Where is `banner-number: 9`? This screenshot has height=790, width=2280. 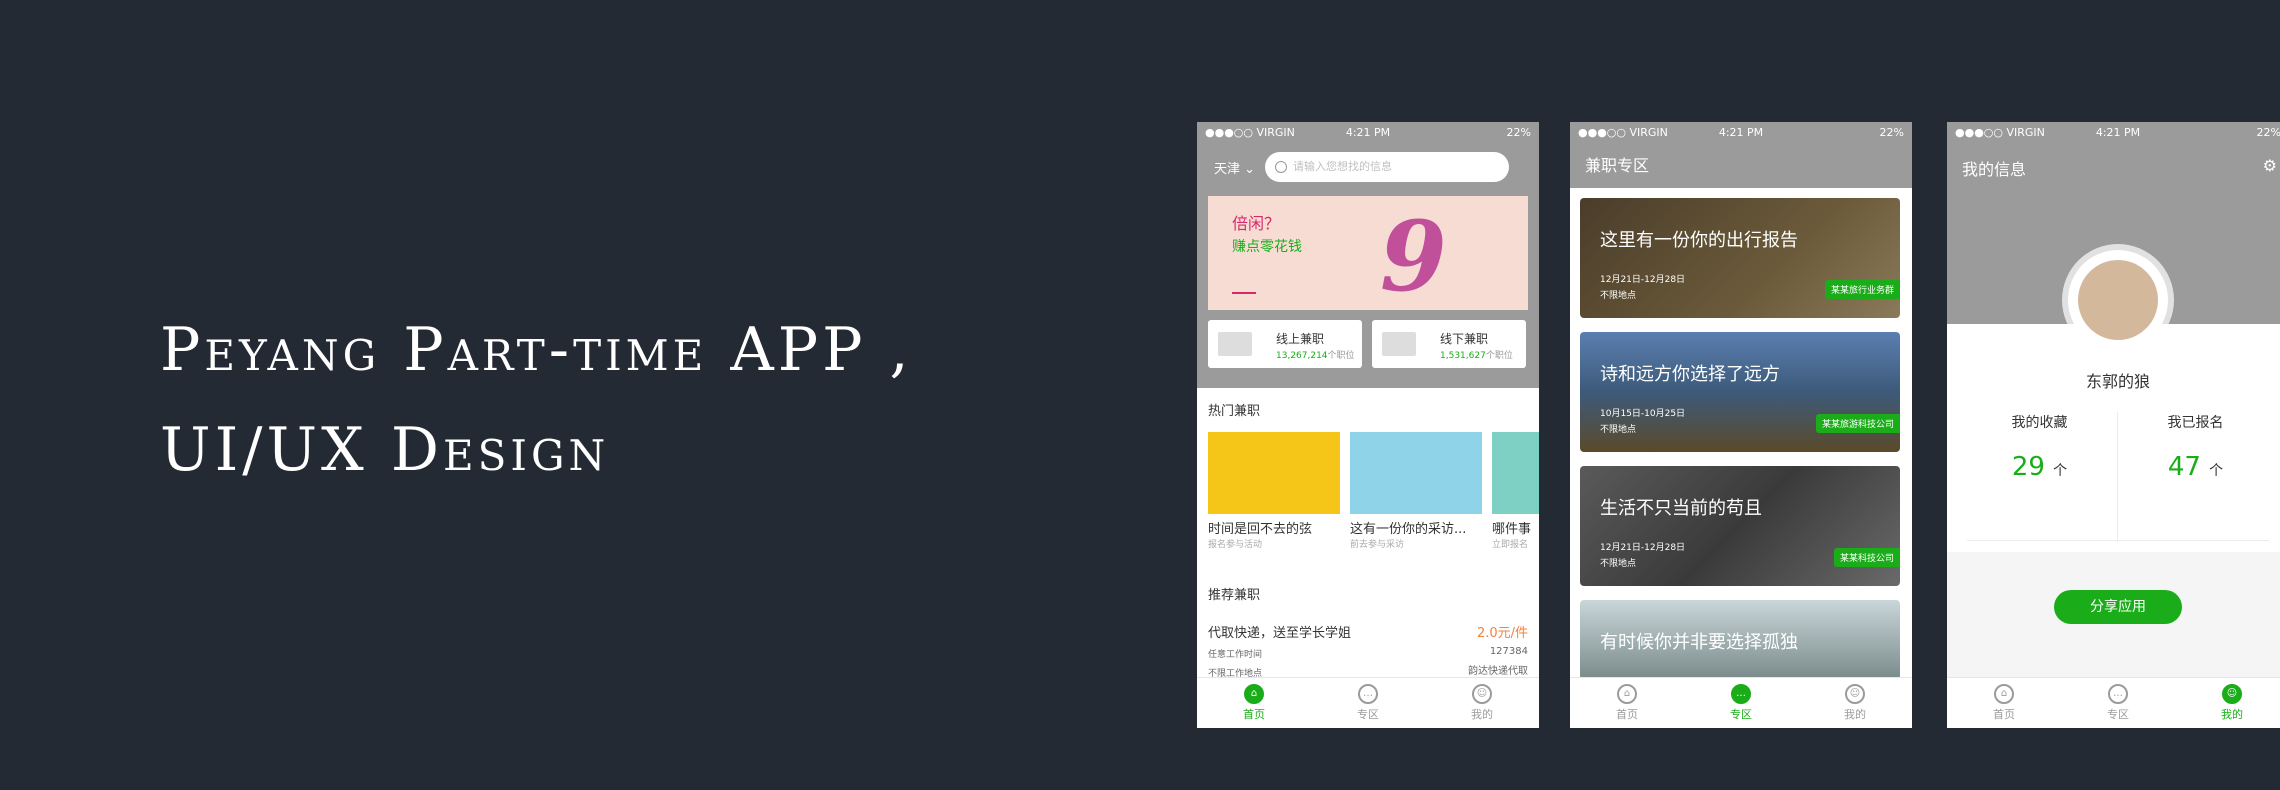 banner-number: 9 is located at coordinates (1413, 256).